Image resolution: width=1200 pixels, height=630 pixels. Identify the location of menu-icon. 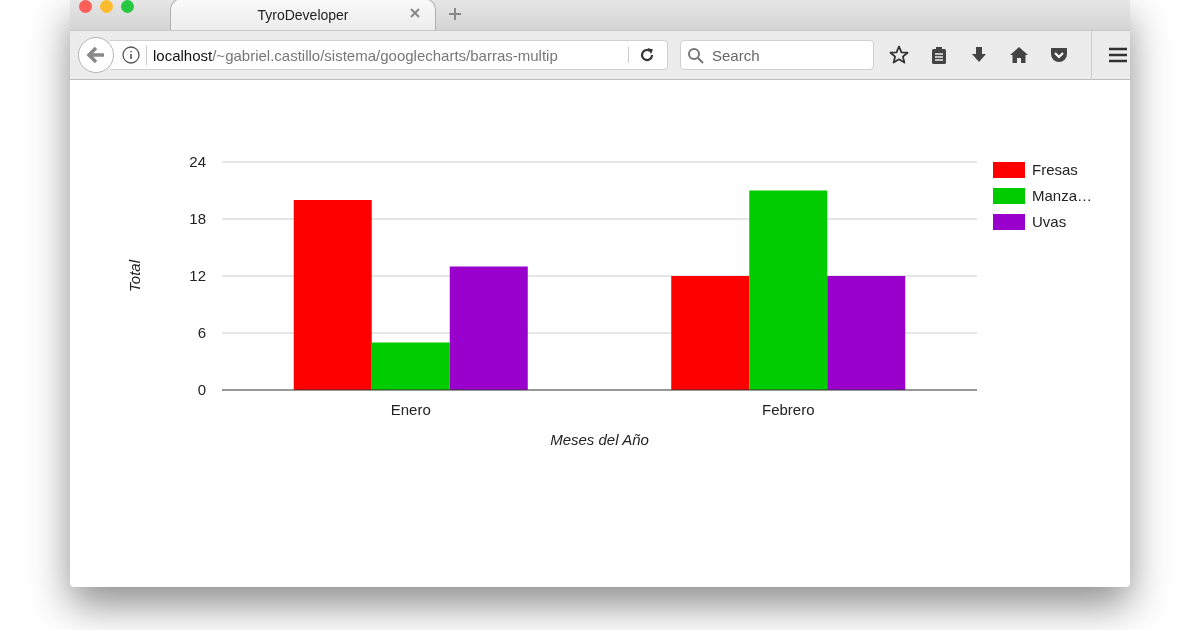
(1118, 55).